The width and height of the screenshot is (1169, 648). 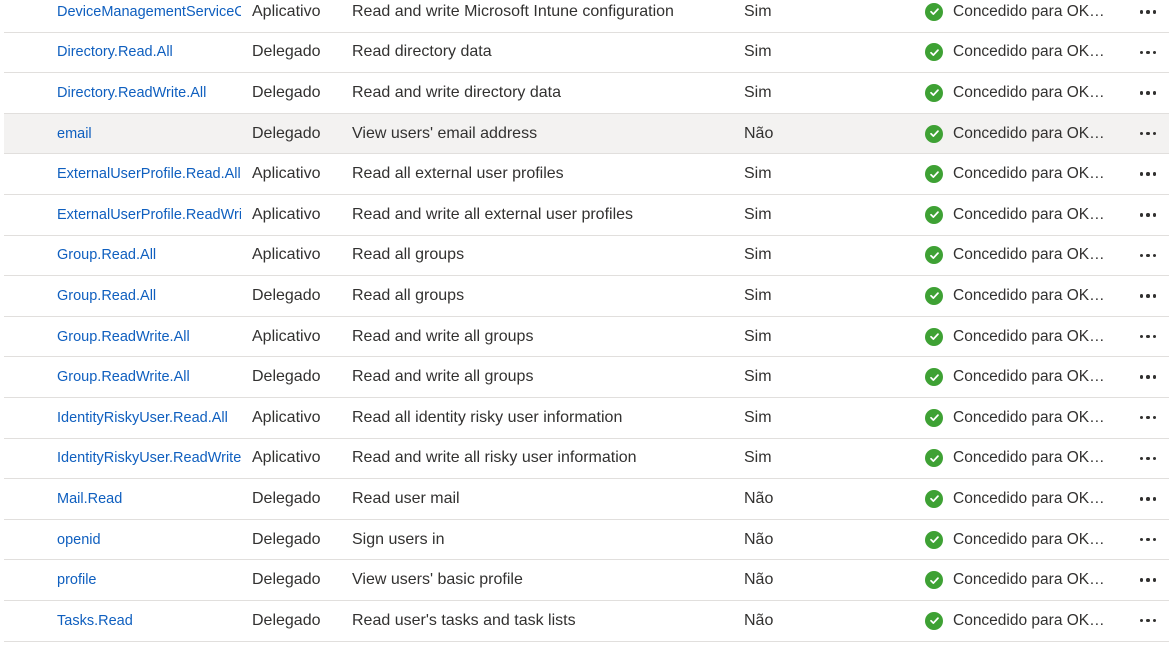 What do you see at coordinates (149, 53) in the screenshot?
I see `permission-name-link: Directory.Read.All` at bounding box center [149, 53].